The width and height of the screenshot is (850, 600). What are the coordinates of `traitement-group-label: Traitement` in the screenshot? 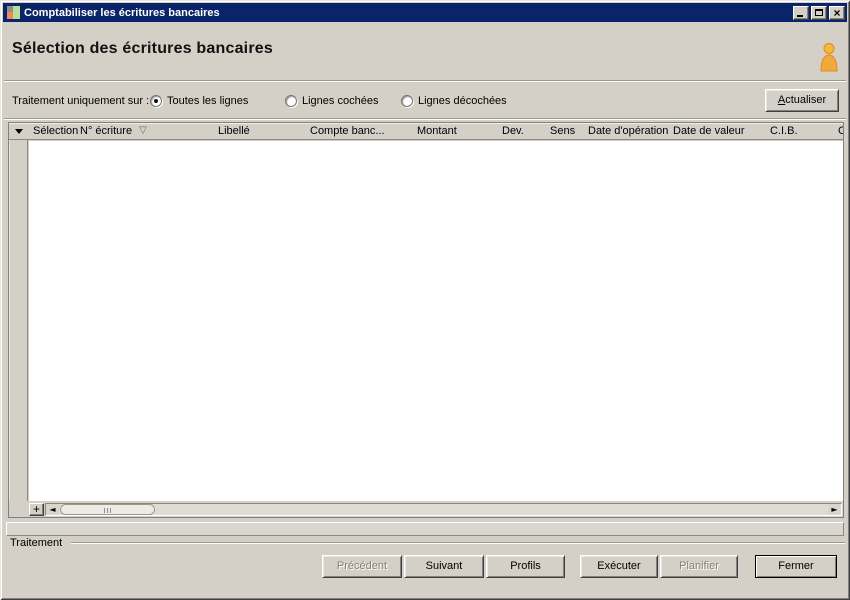 It's located at (36, 543).